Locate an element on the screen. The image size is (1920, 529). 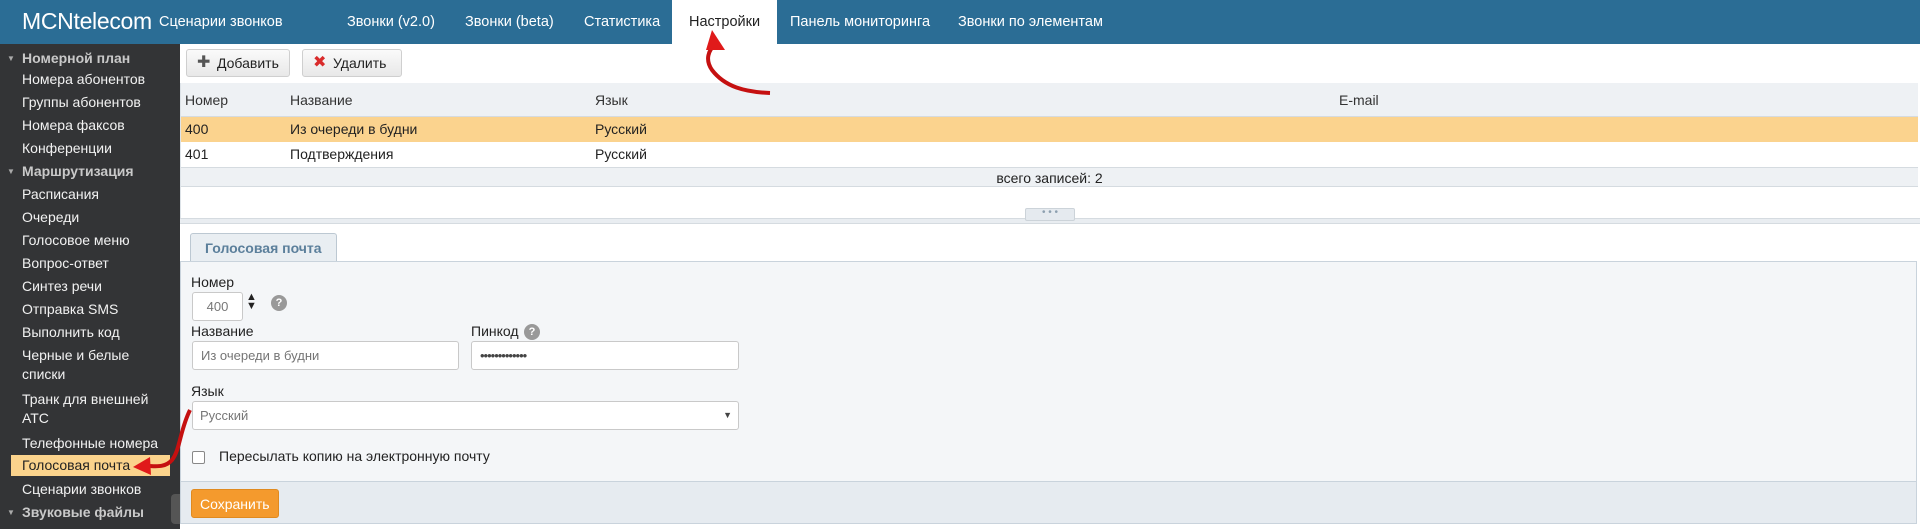
sidebar-item-question-answer: Вопрос-ответ is located at coordinates (96, 263).